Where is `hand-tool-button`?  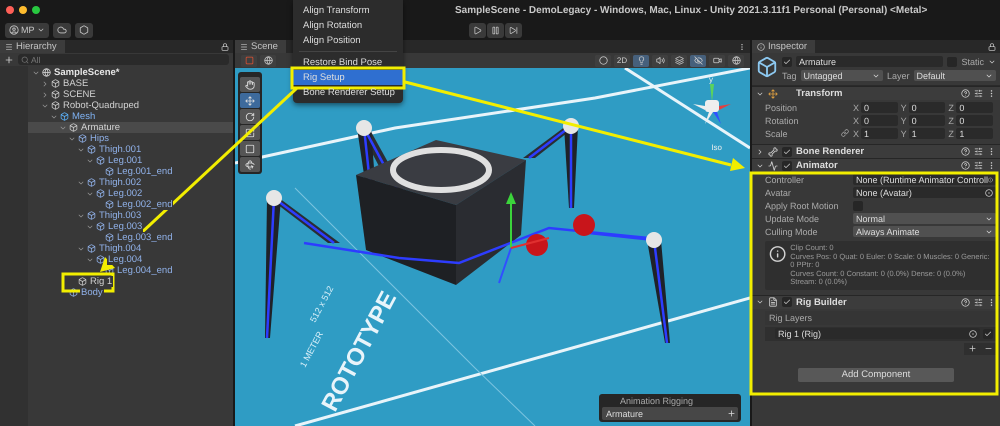
hand-tool-button is located at coordinates (250, 84).